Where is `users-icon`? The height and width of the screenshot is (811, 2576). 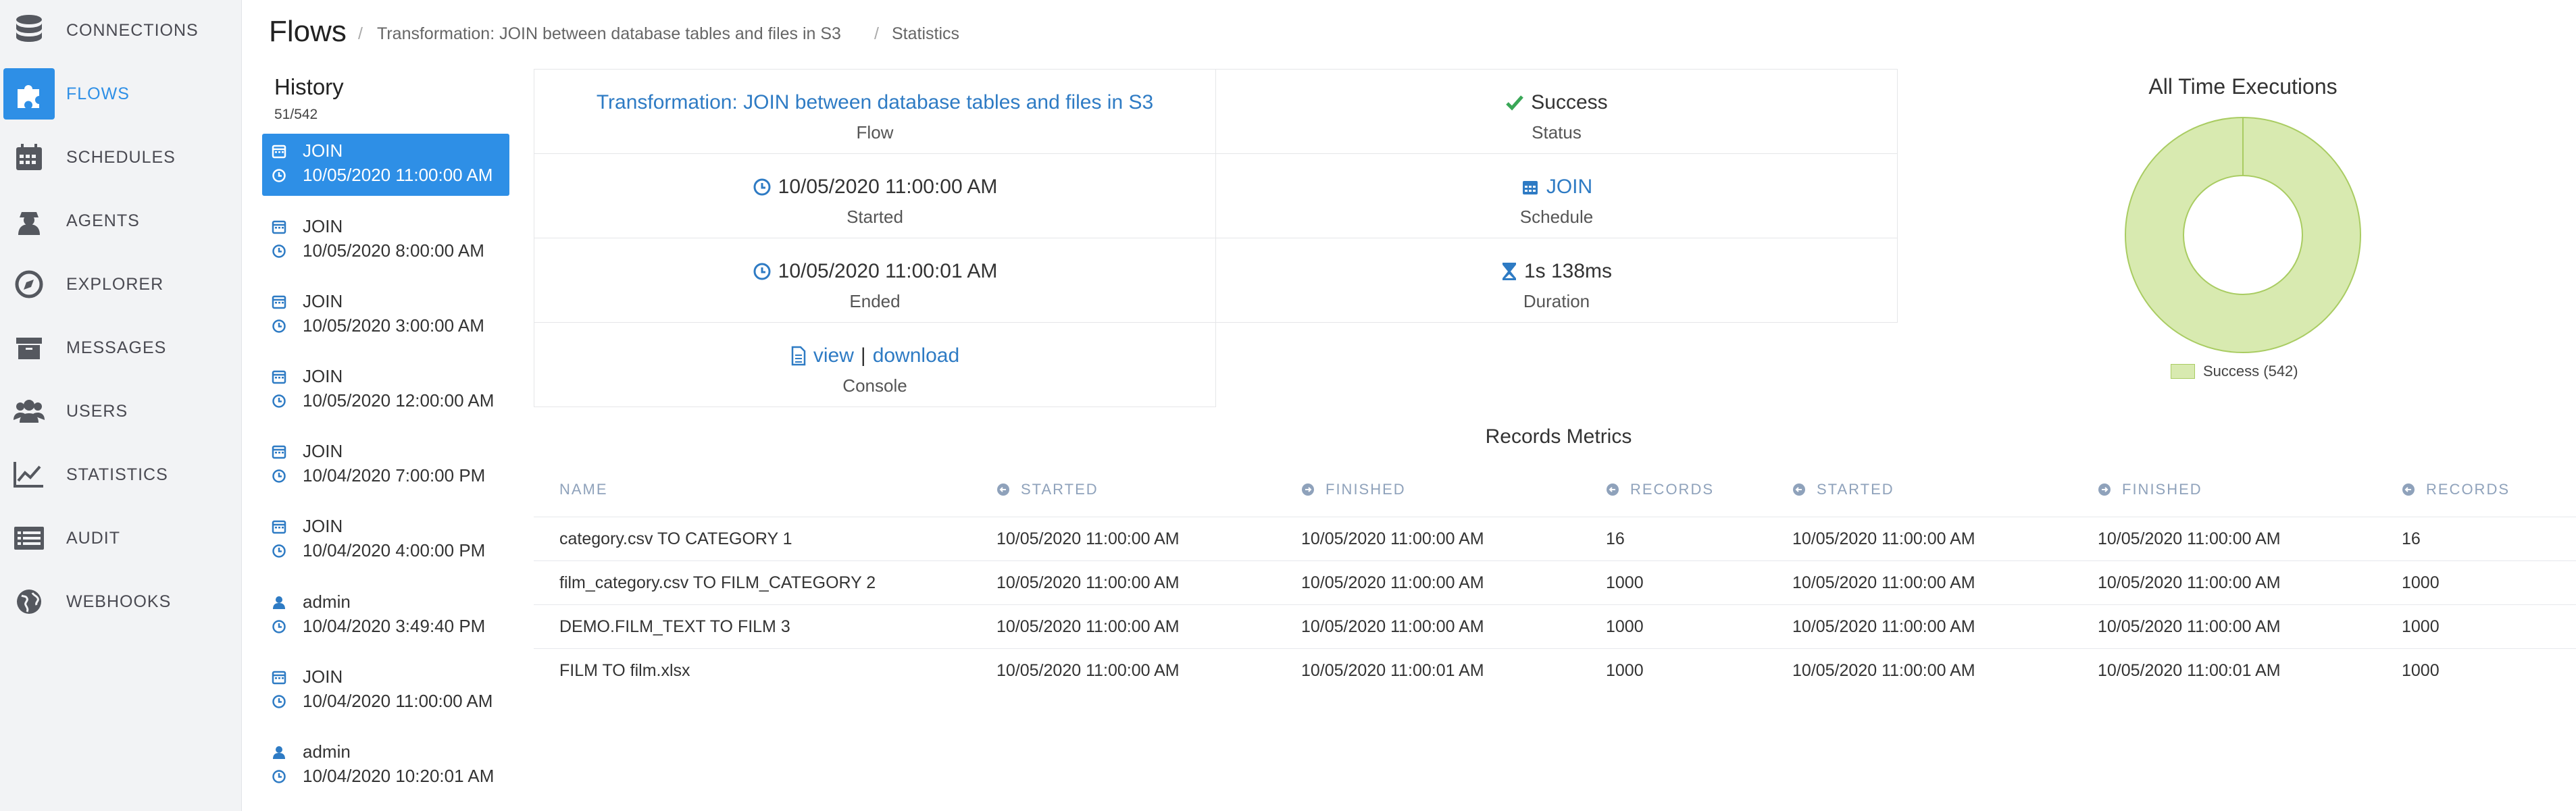
users-icon is located at coordinates (29, 412).